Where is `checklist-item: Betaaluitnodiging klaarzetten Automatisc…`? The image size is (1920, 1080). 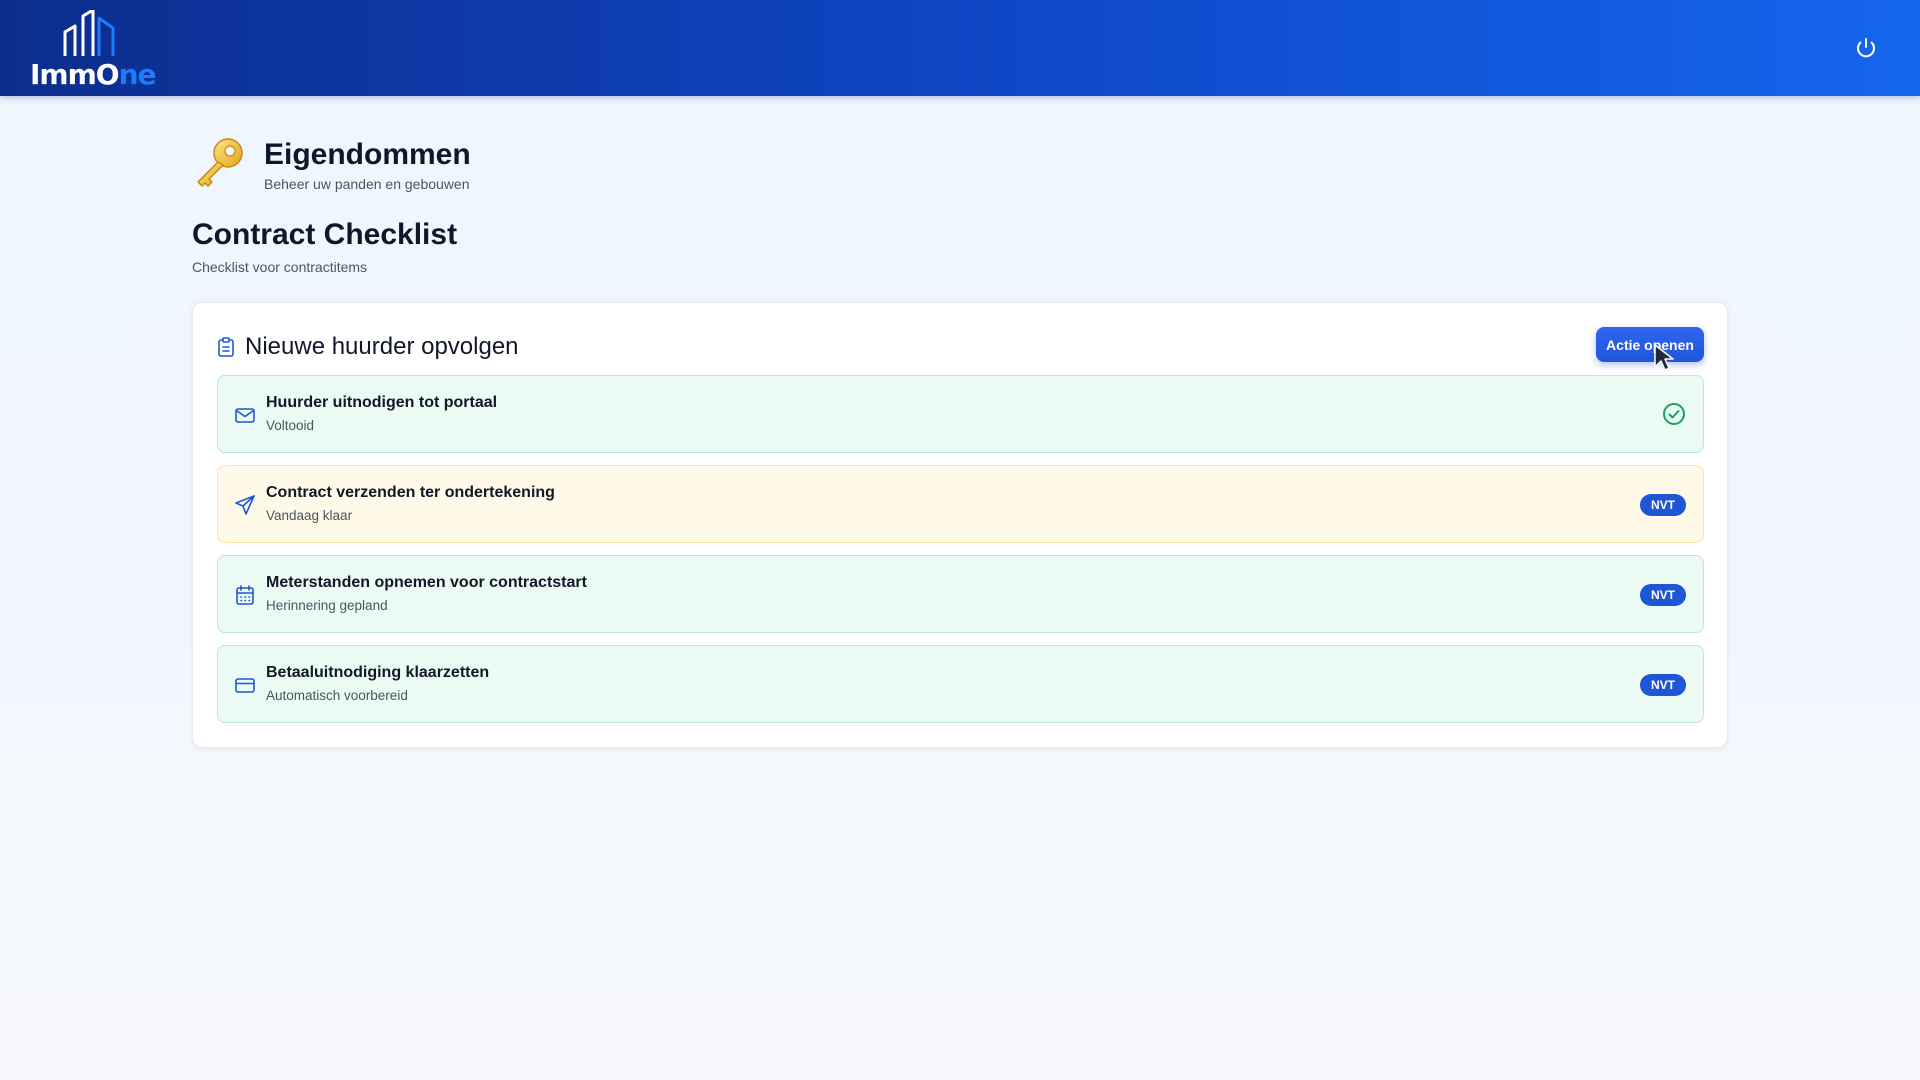
checklist-item: Betaaluitnodiging klaarzetten Automatisc… is located at coordinates (960, 684).